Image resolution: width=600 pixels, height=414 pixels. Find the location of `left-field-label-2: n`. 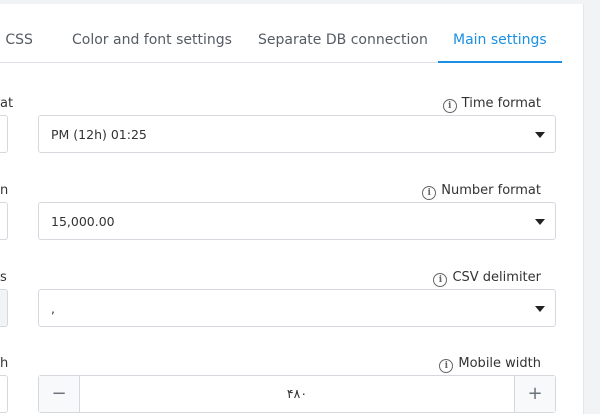

left-field-label-2: n is located at coordinates (4, 190).